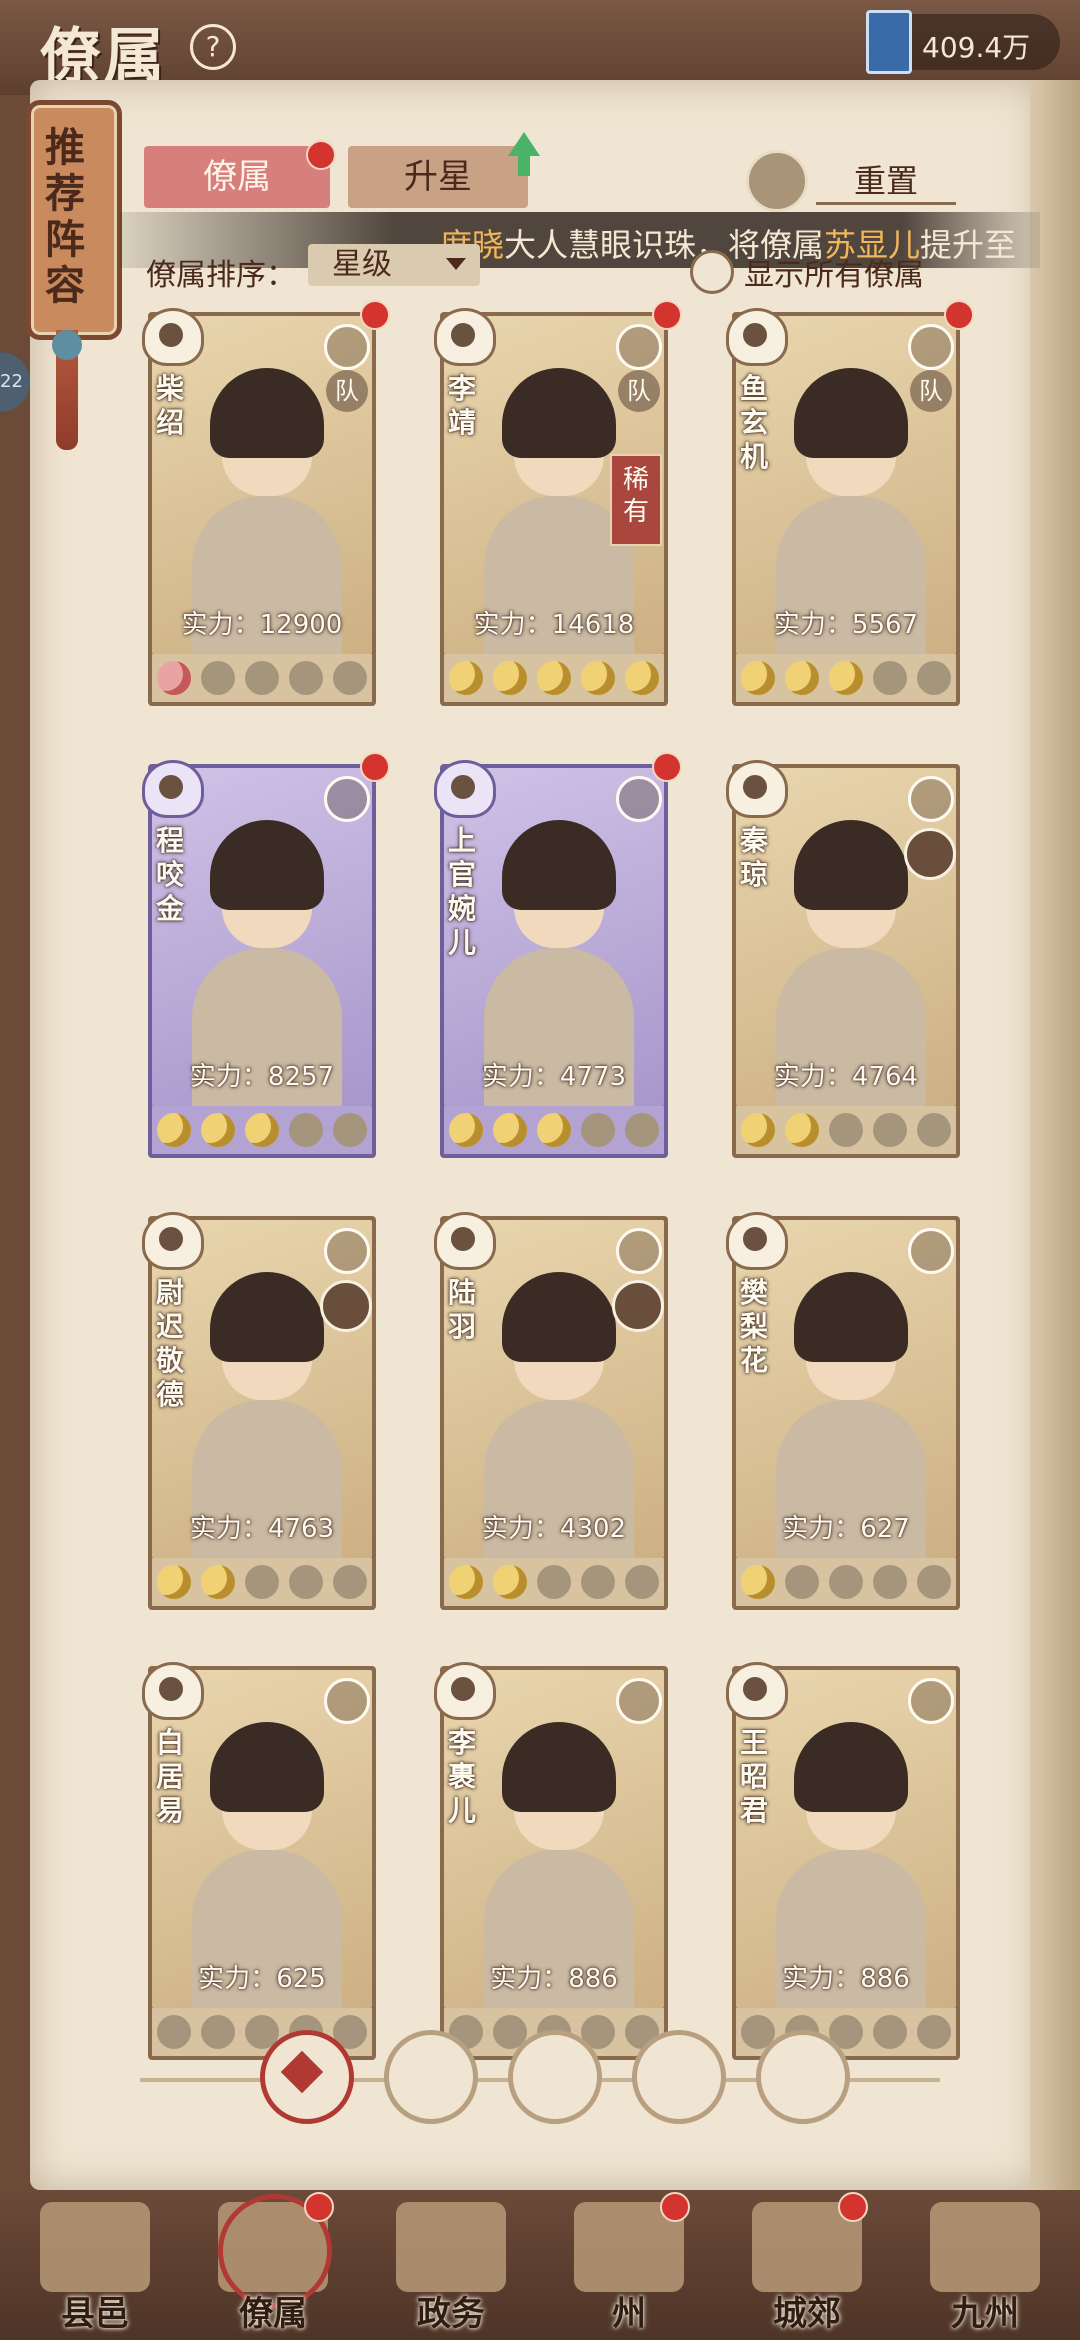 The height and width of the screenshot is (2340, 1080). What do you see at coordinates (846, 1526) in the screenshot?
I see `power-text: 实力：627` at bounding box center [846, 1526].